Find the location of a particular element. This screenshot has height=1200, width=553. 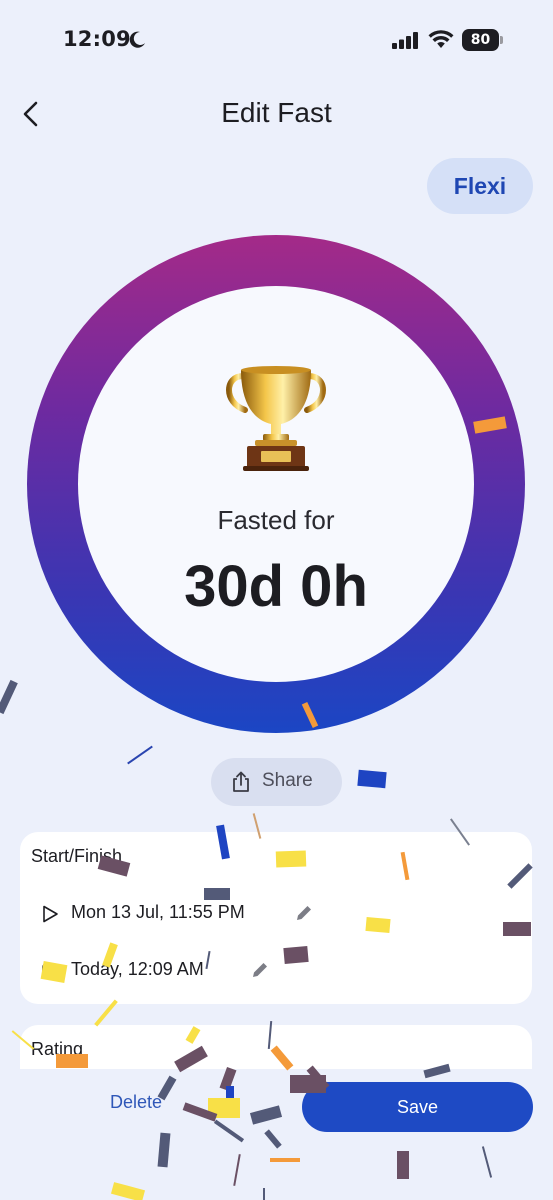

battery-indicator: 80 is located at coordinates (483, 40).